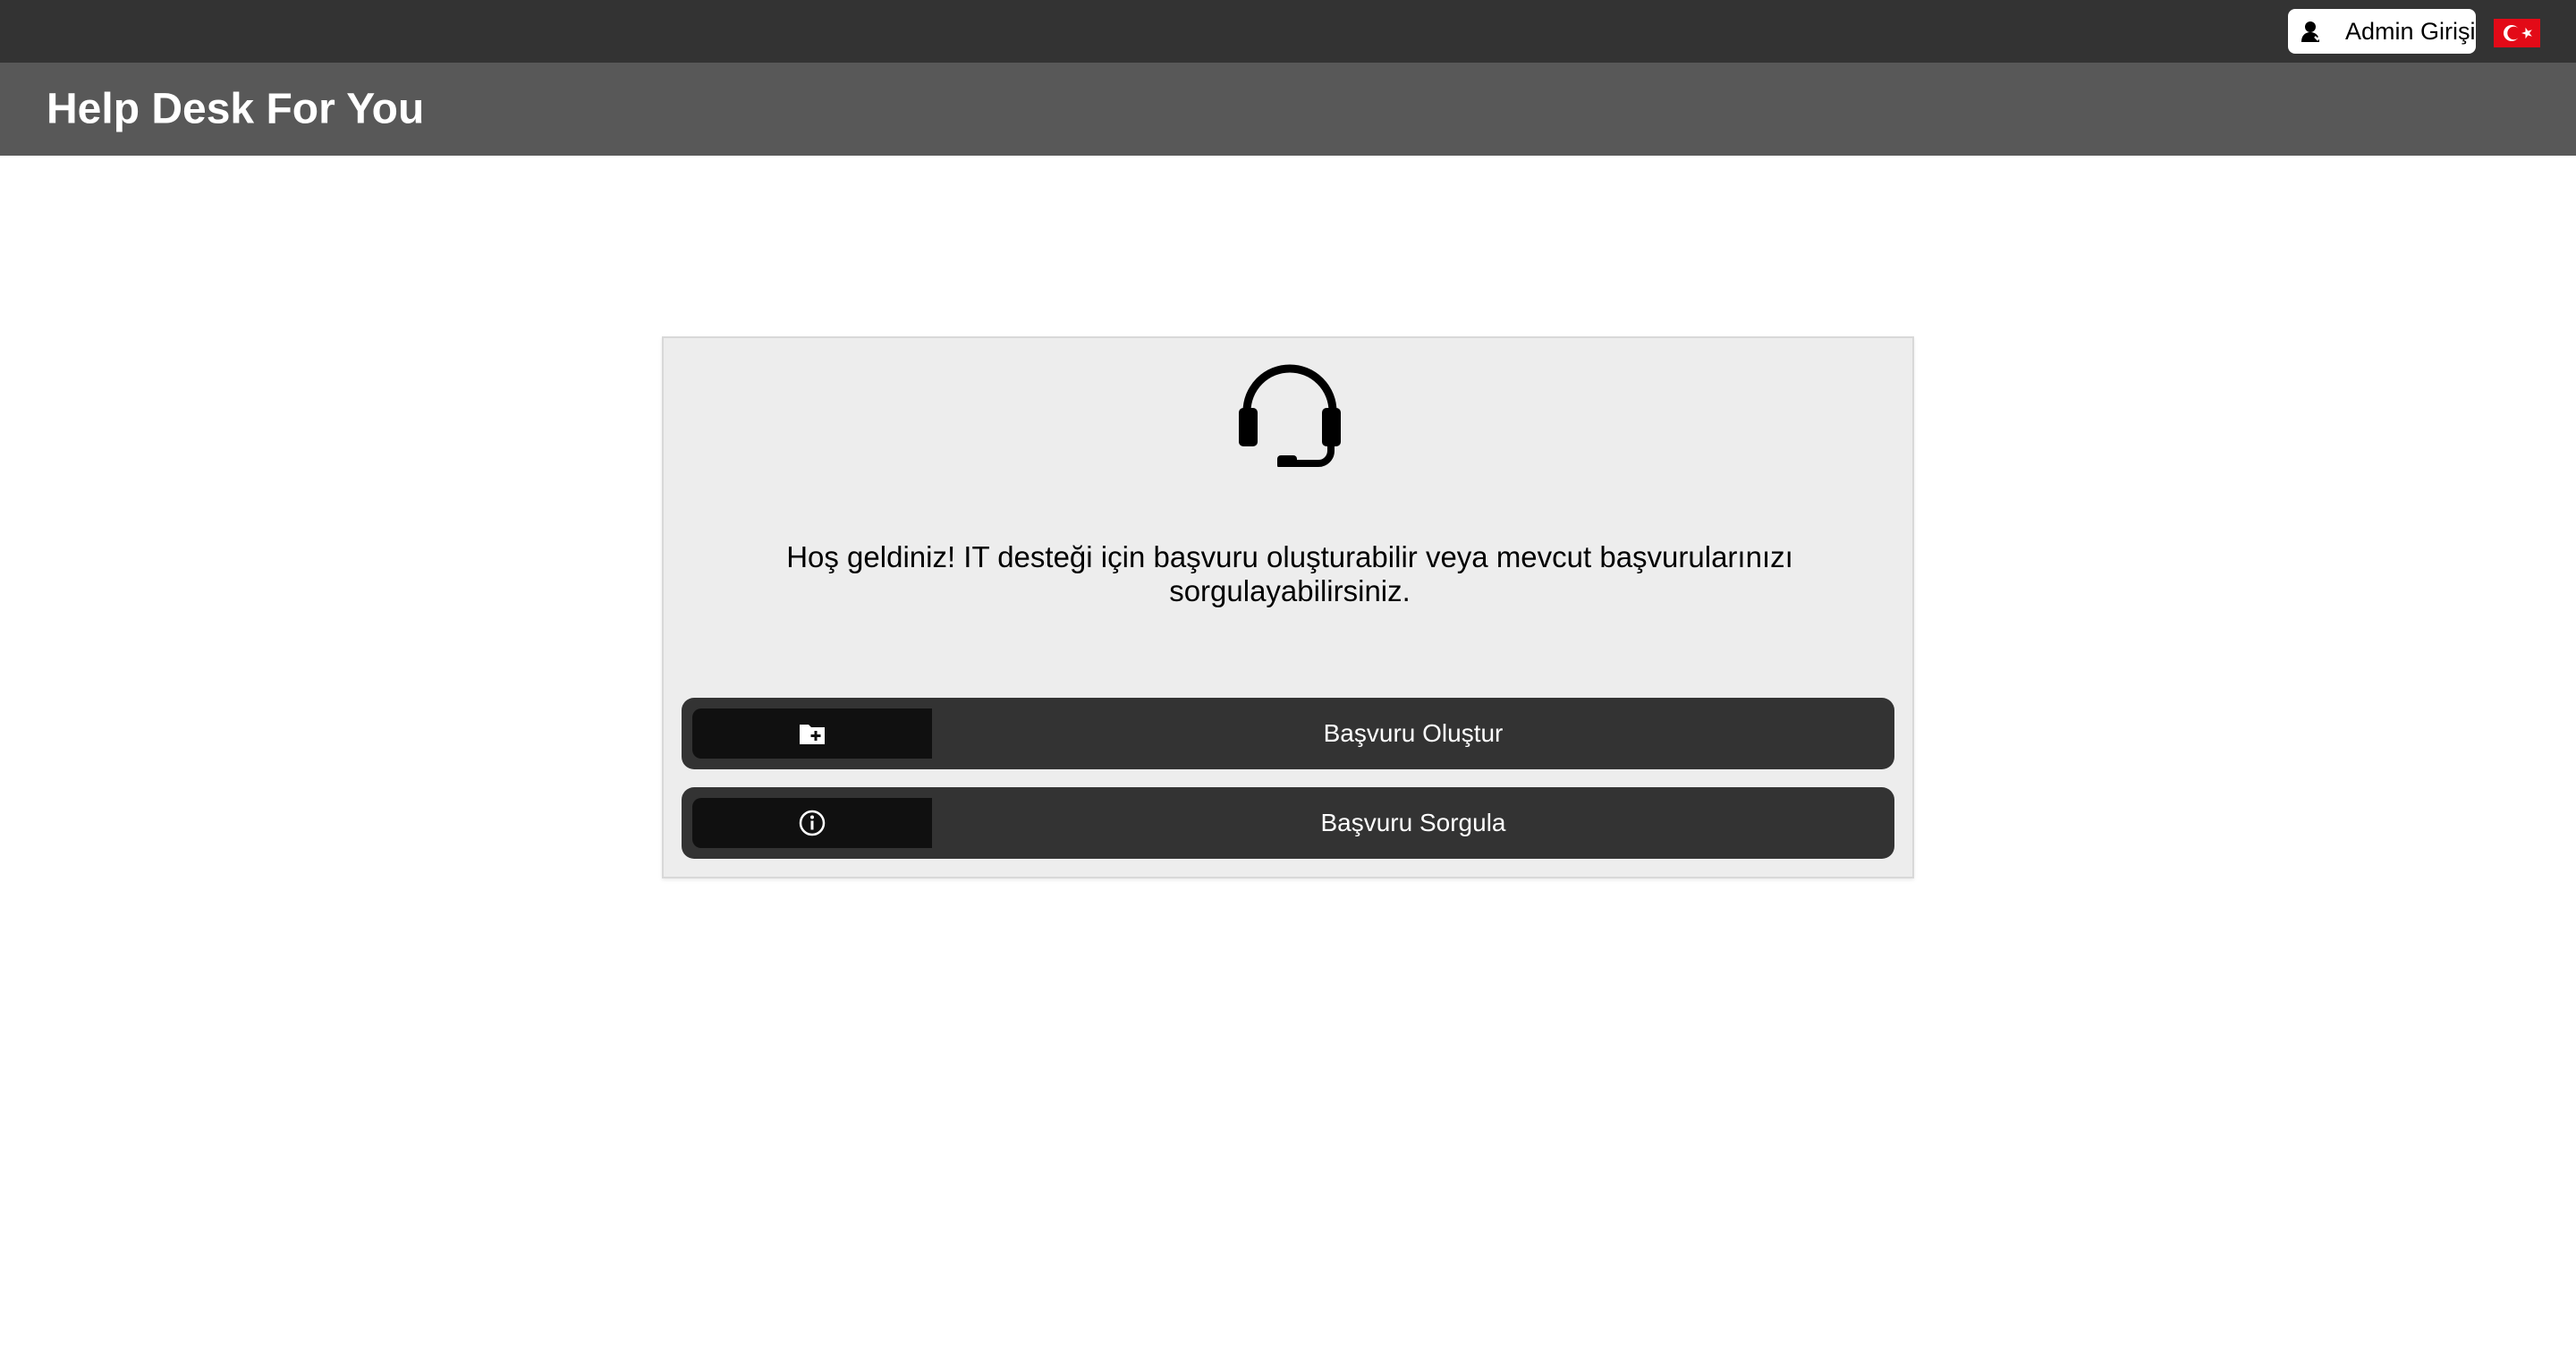  What do you see at coordinates (1288, 733) in the screenshot?
I see `create-request-button: Başvuru Oluştur` at bounding box center [1288, 733].